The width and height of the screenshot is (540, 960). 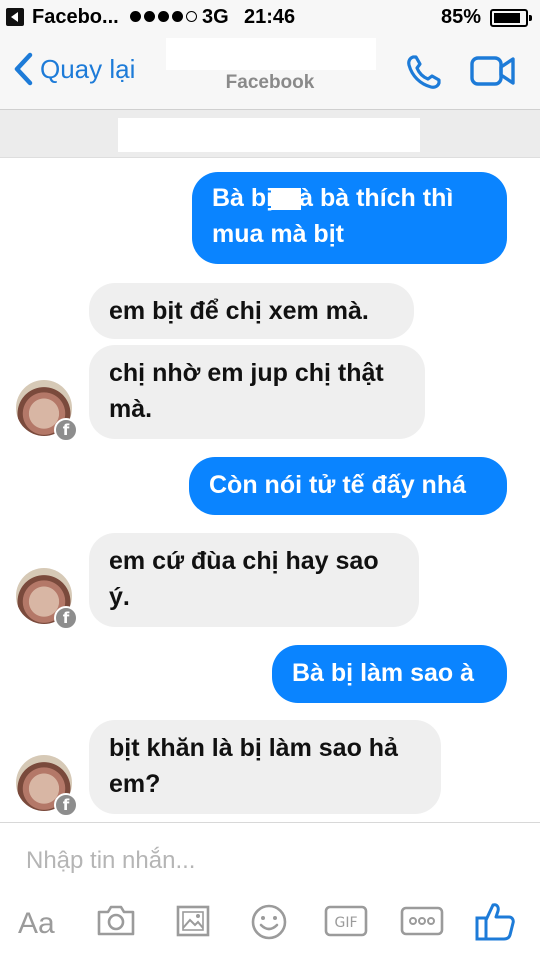 I want to click on message-incoming: em cứ đùa chị hay sao ý., so click(x=254, y=580).